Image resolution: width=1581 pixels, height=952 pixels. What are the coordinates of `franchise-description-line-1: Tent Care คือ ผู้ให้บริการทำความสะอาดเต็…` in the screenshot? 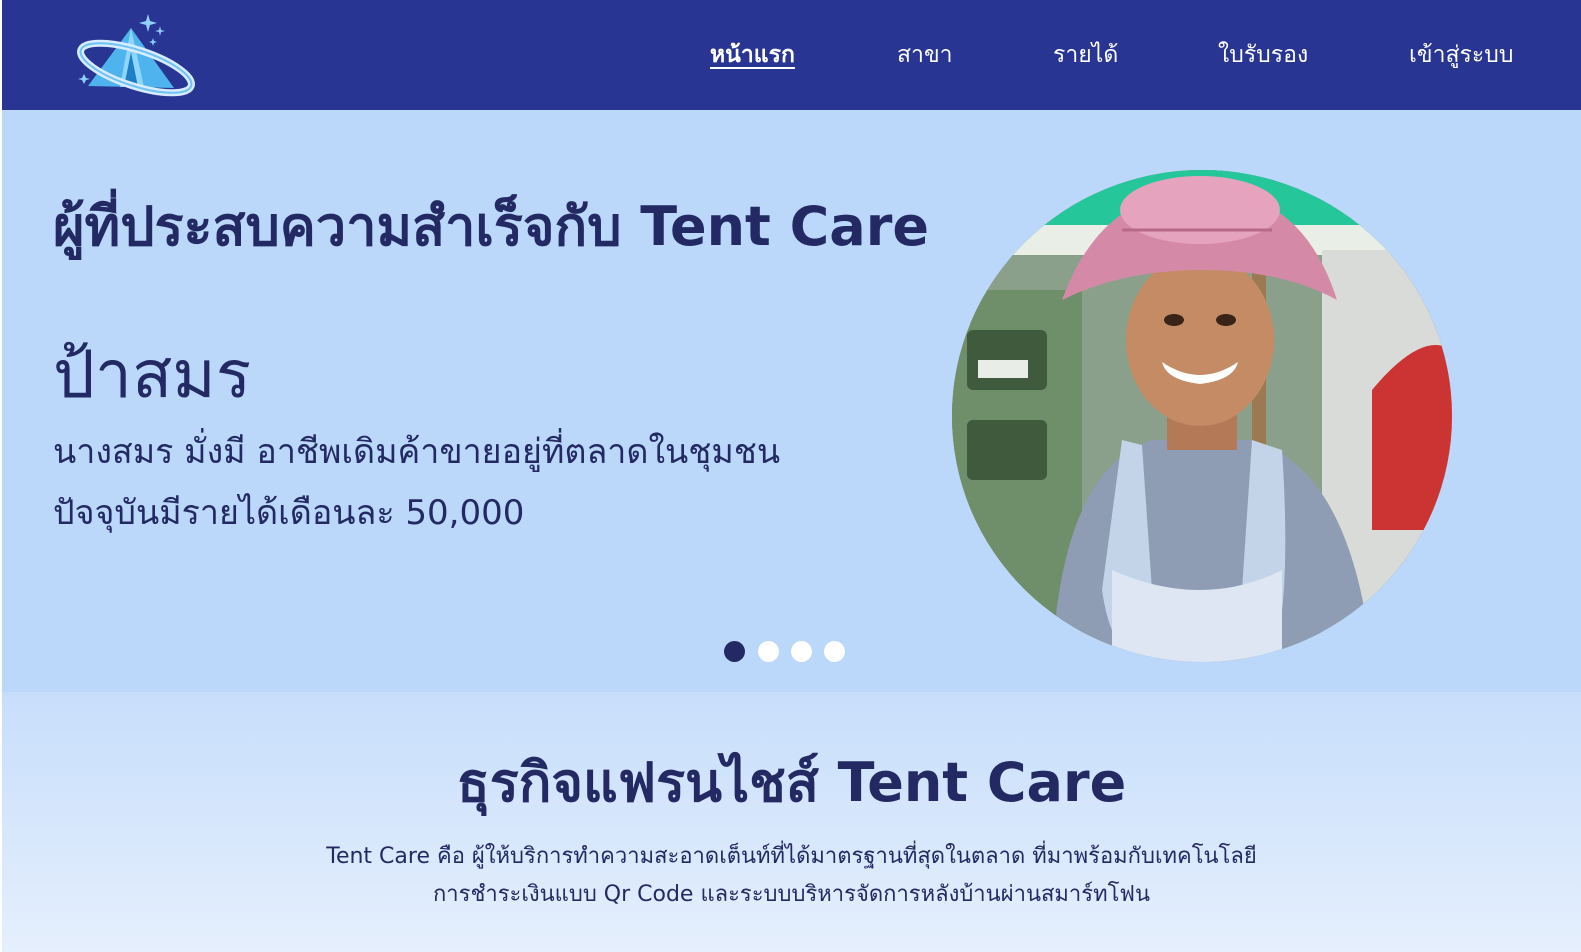 It's located at (791, 856).